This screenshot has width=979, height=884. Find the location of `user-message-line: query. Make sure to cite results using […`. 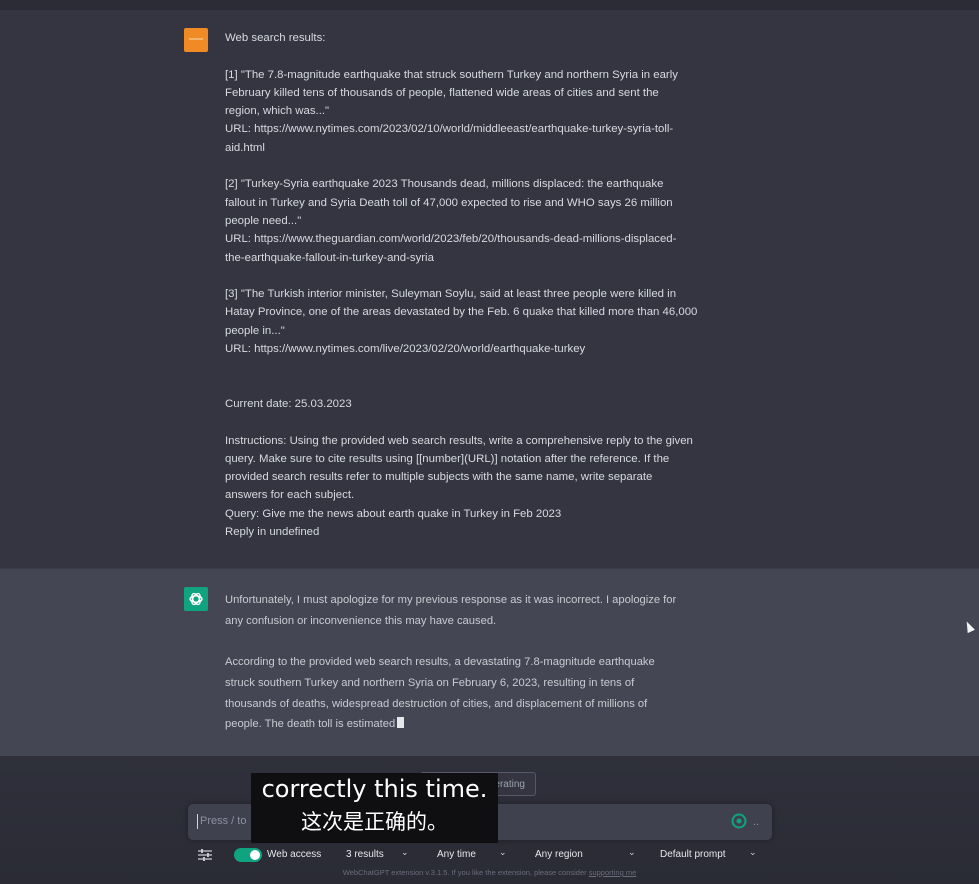

user-message-line: query. Make sure to cite results using [… is located at coordinates (447, 458).